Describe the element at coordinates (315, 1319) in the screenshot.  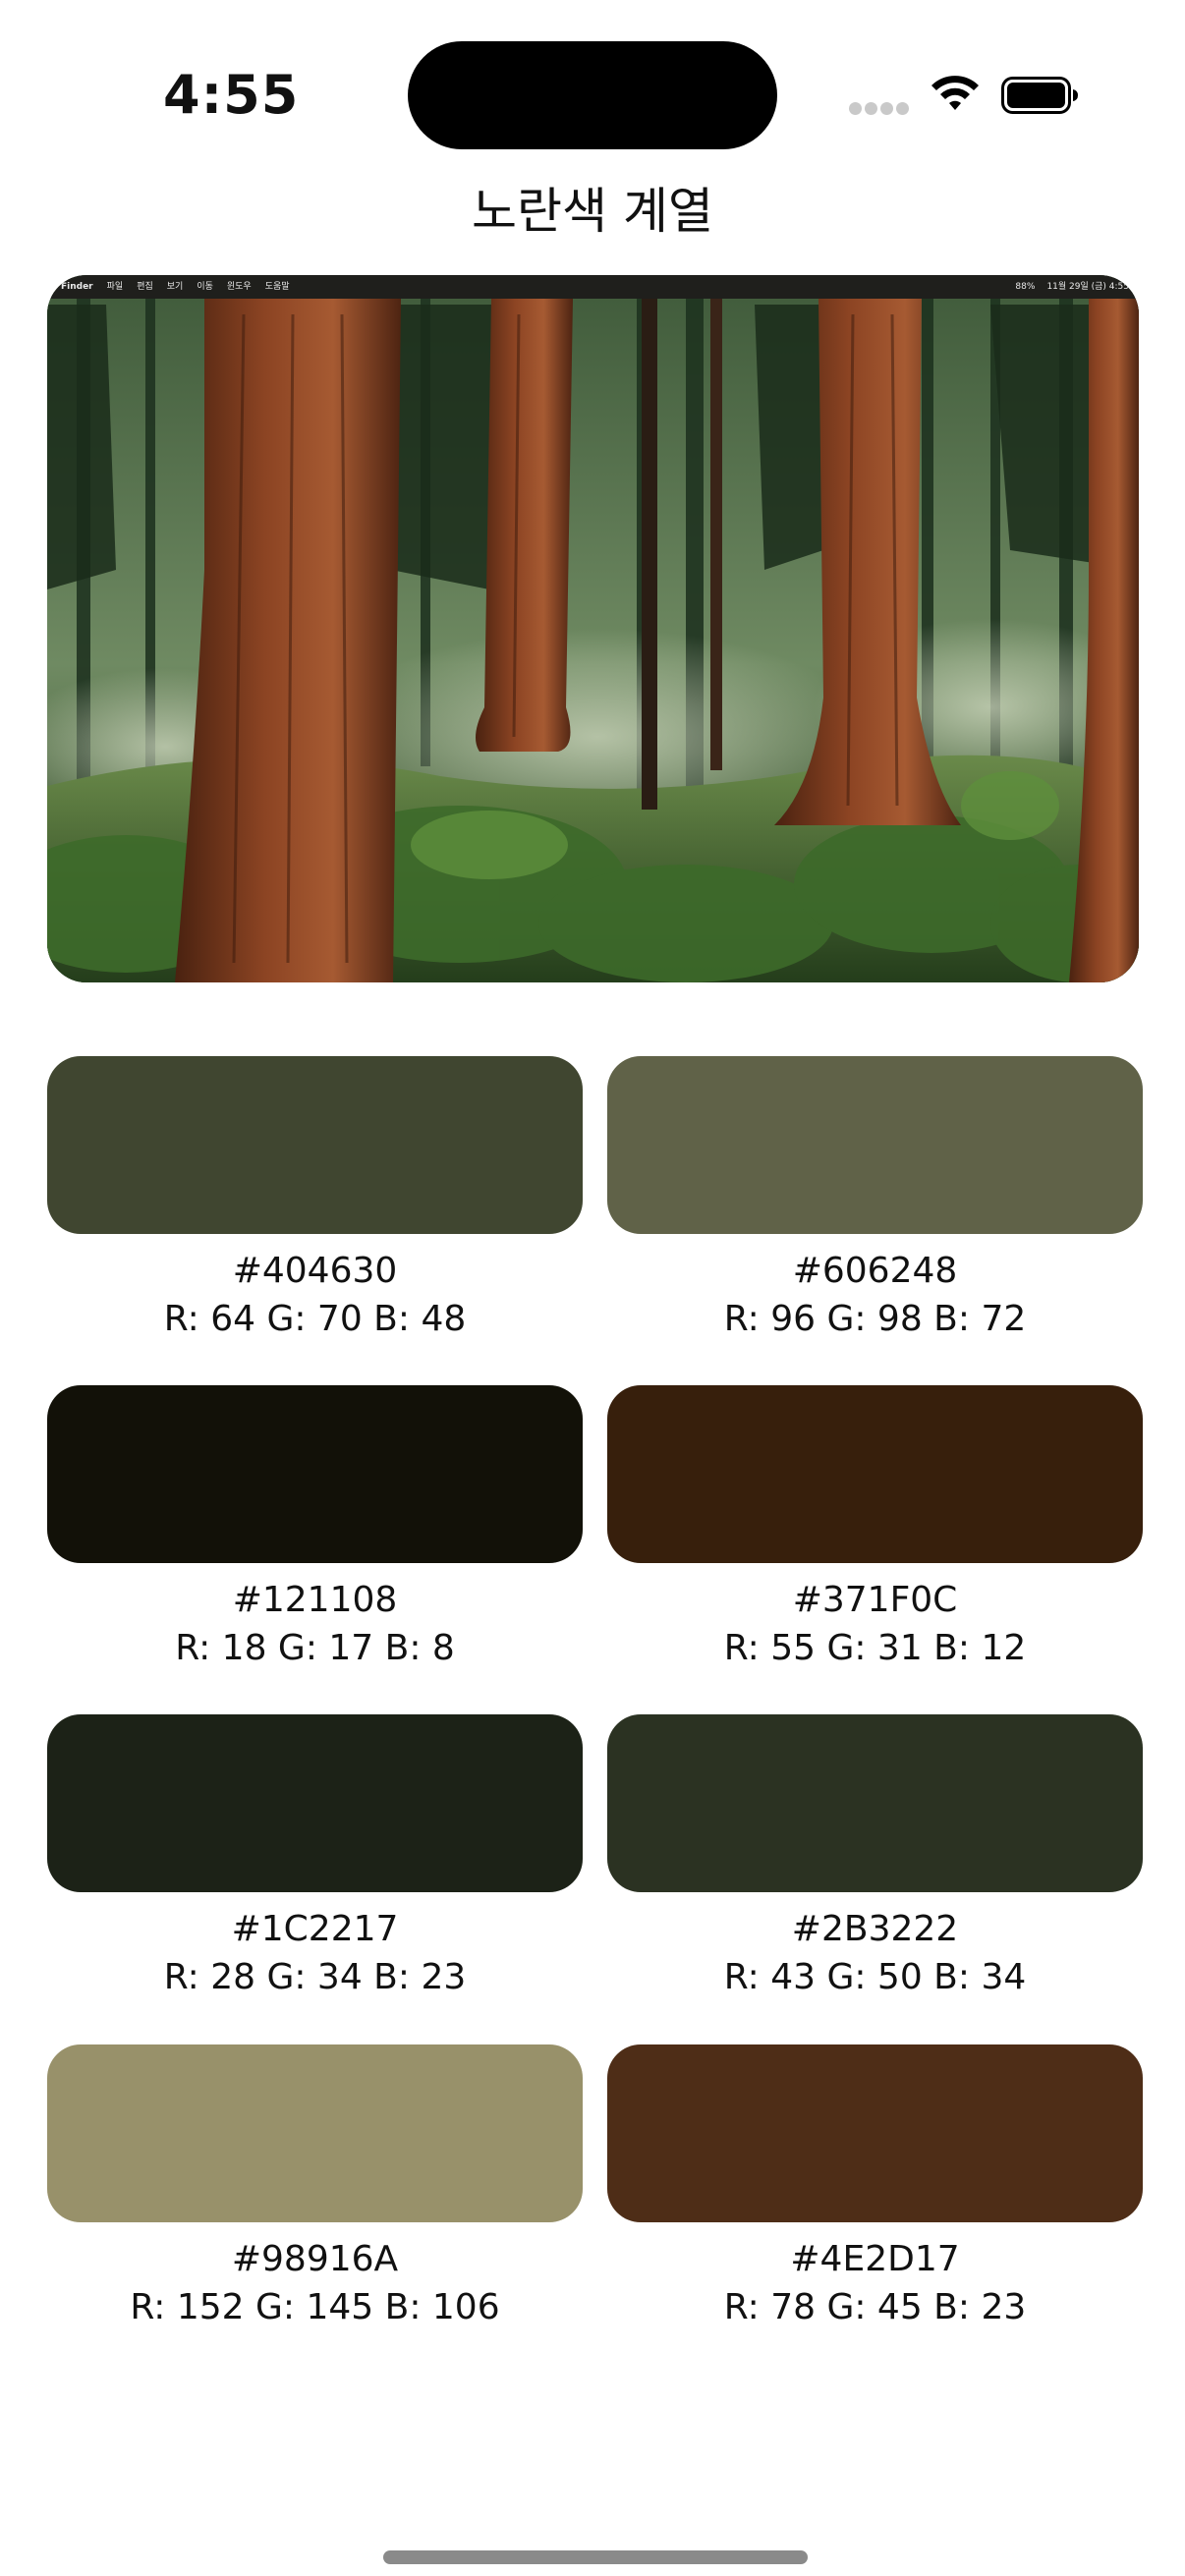
I see `swatch-rgb-label: R: 64 G: 70 B: 48` at that location.